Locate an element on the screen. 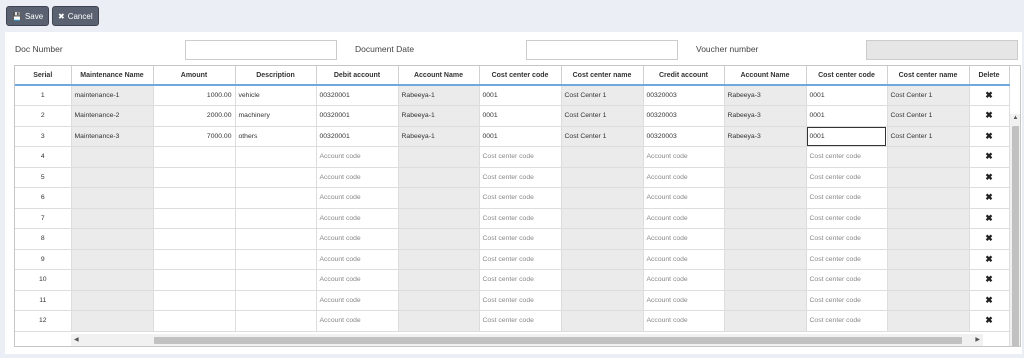 This screenshot has height=358, width=1024. scroll-right-icon: ▶ is located at coordinates (977, 340).